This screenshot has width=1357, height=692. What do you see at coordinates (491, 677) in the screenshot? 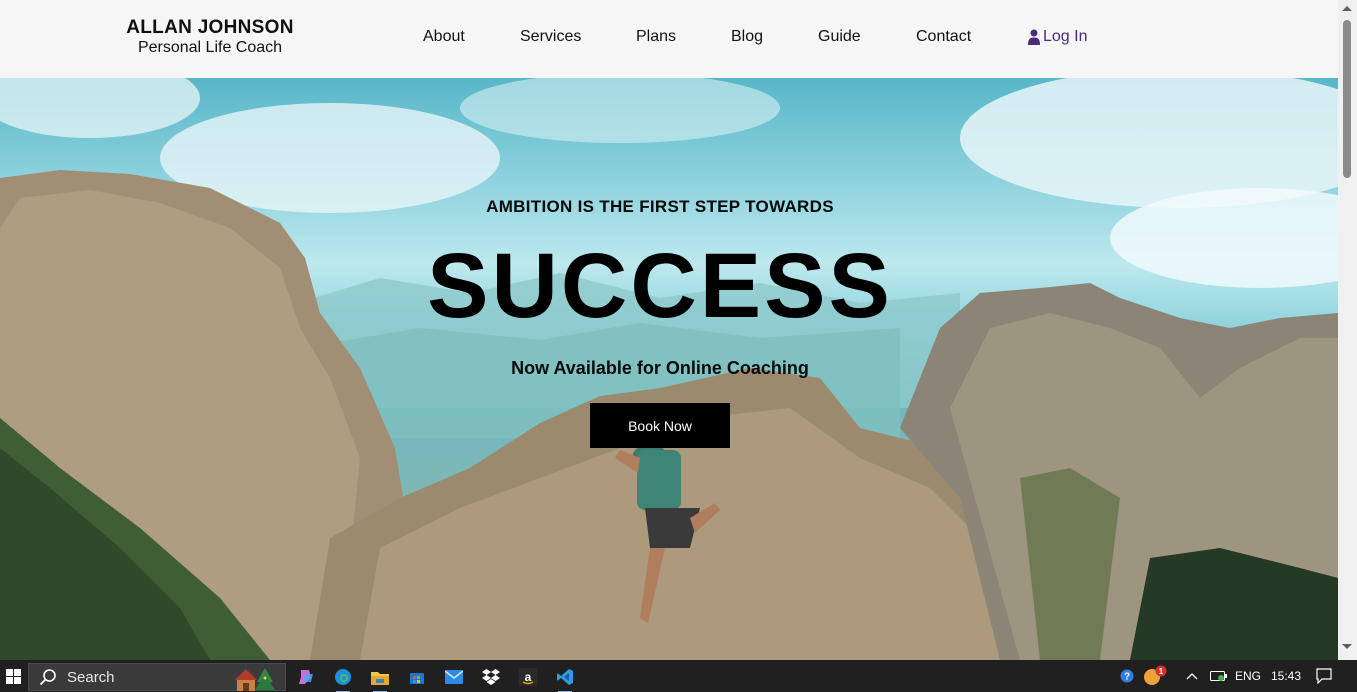
I see `dropbox-icon` at bounding box center [491, 677].